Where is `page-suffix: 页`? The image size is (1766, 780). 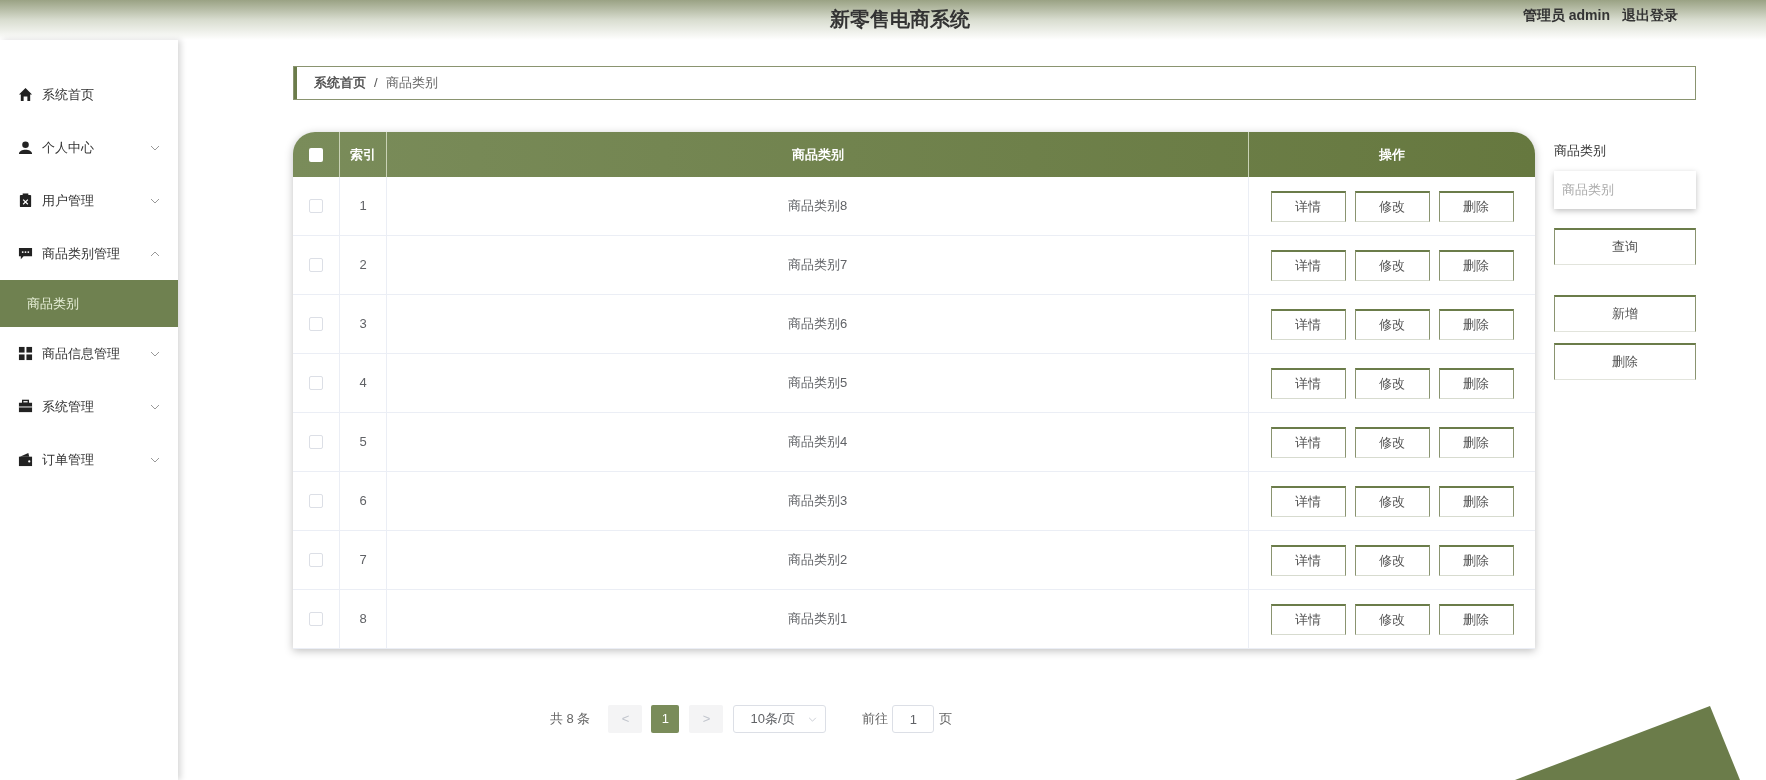 page-suffix: 页 is located at coordinates (946, 719).